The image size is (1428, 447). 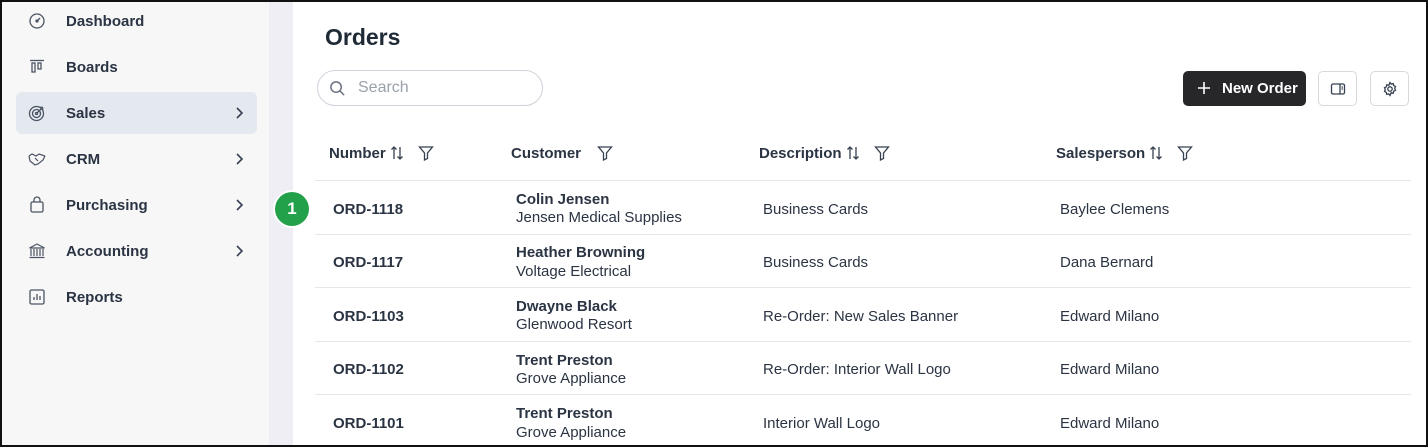 I want to click on column-header-salesperson: Salesperson, so click(x=1125, y=153).